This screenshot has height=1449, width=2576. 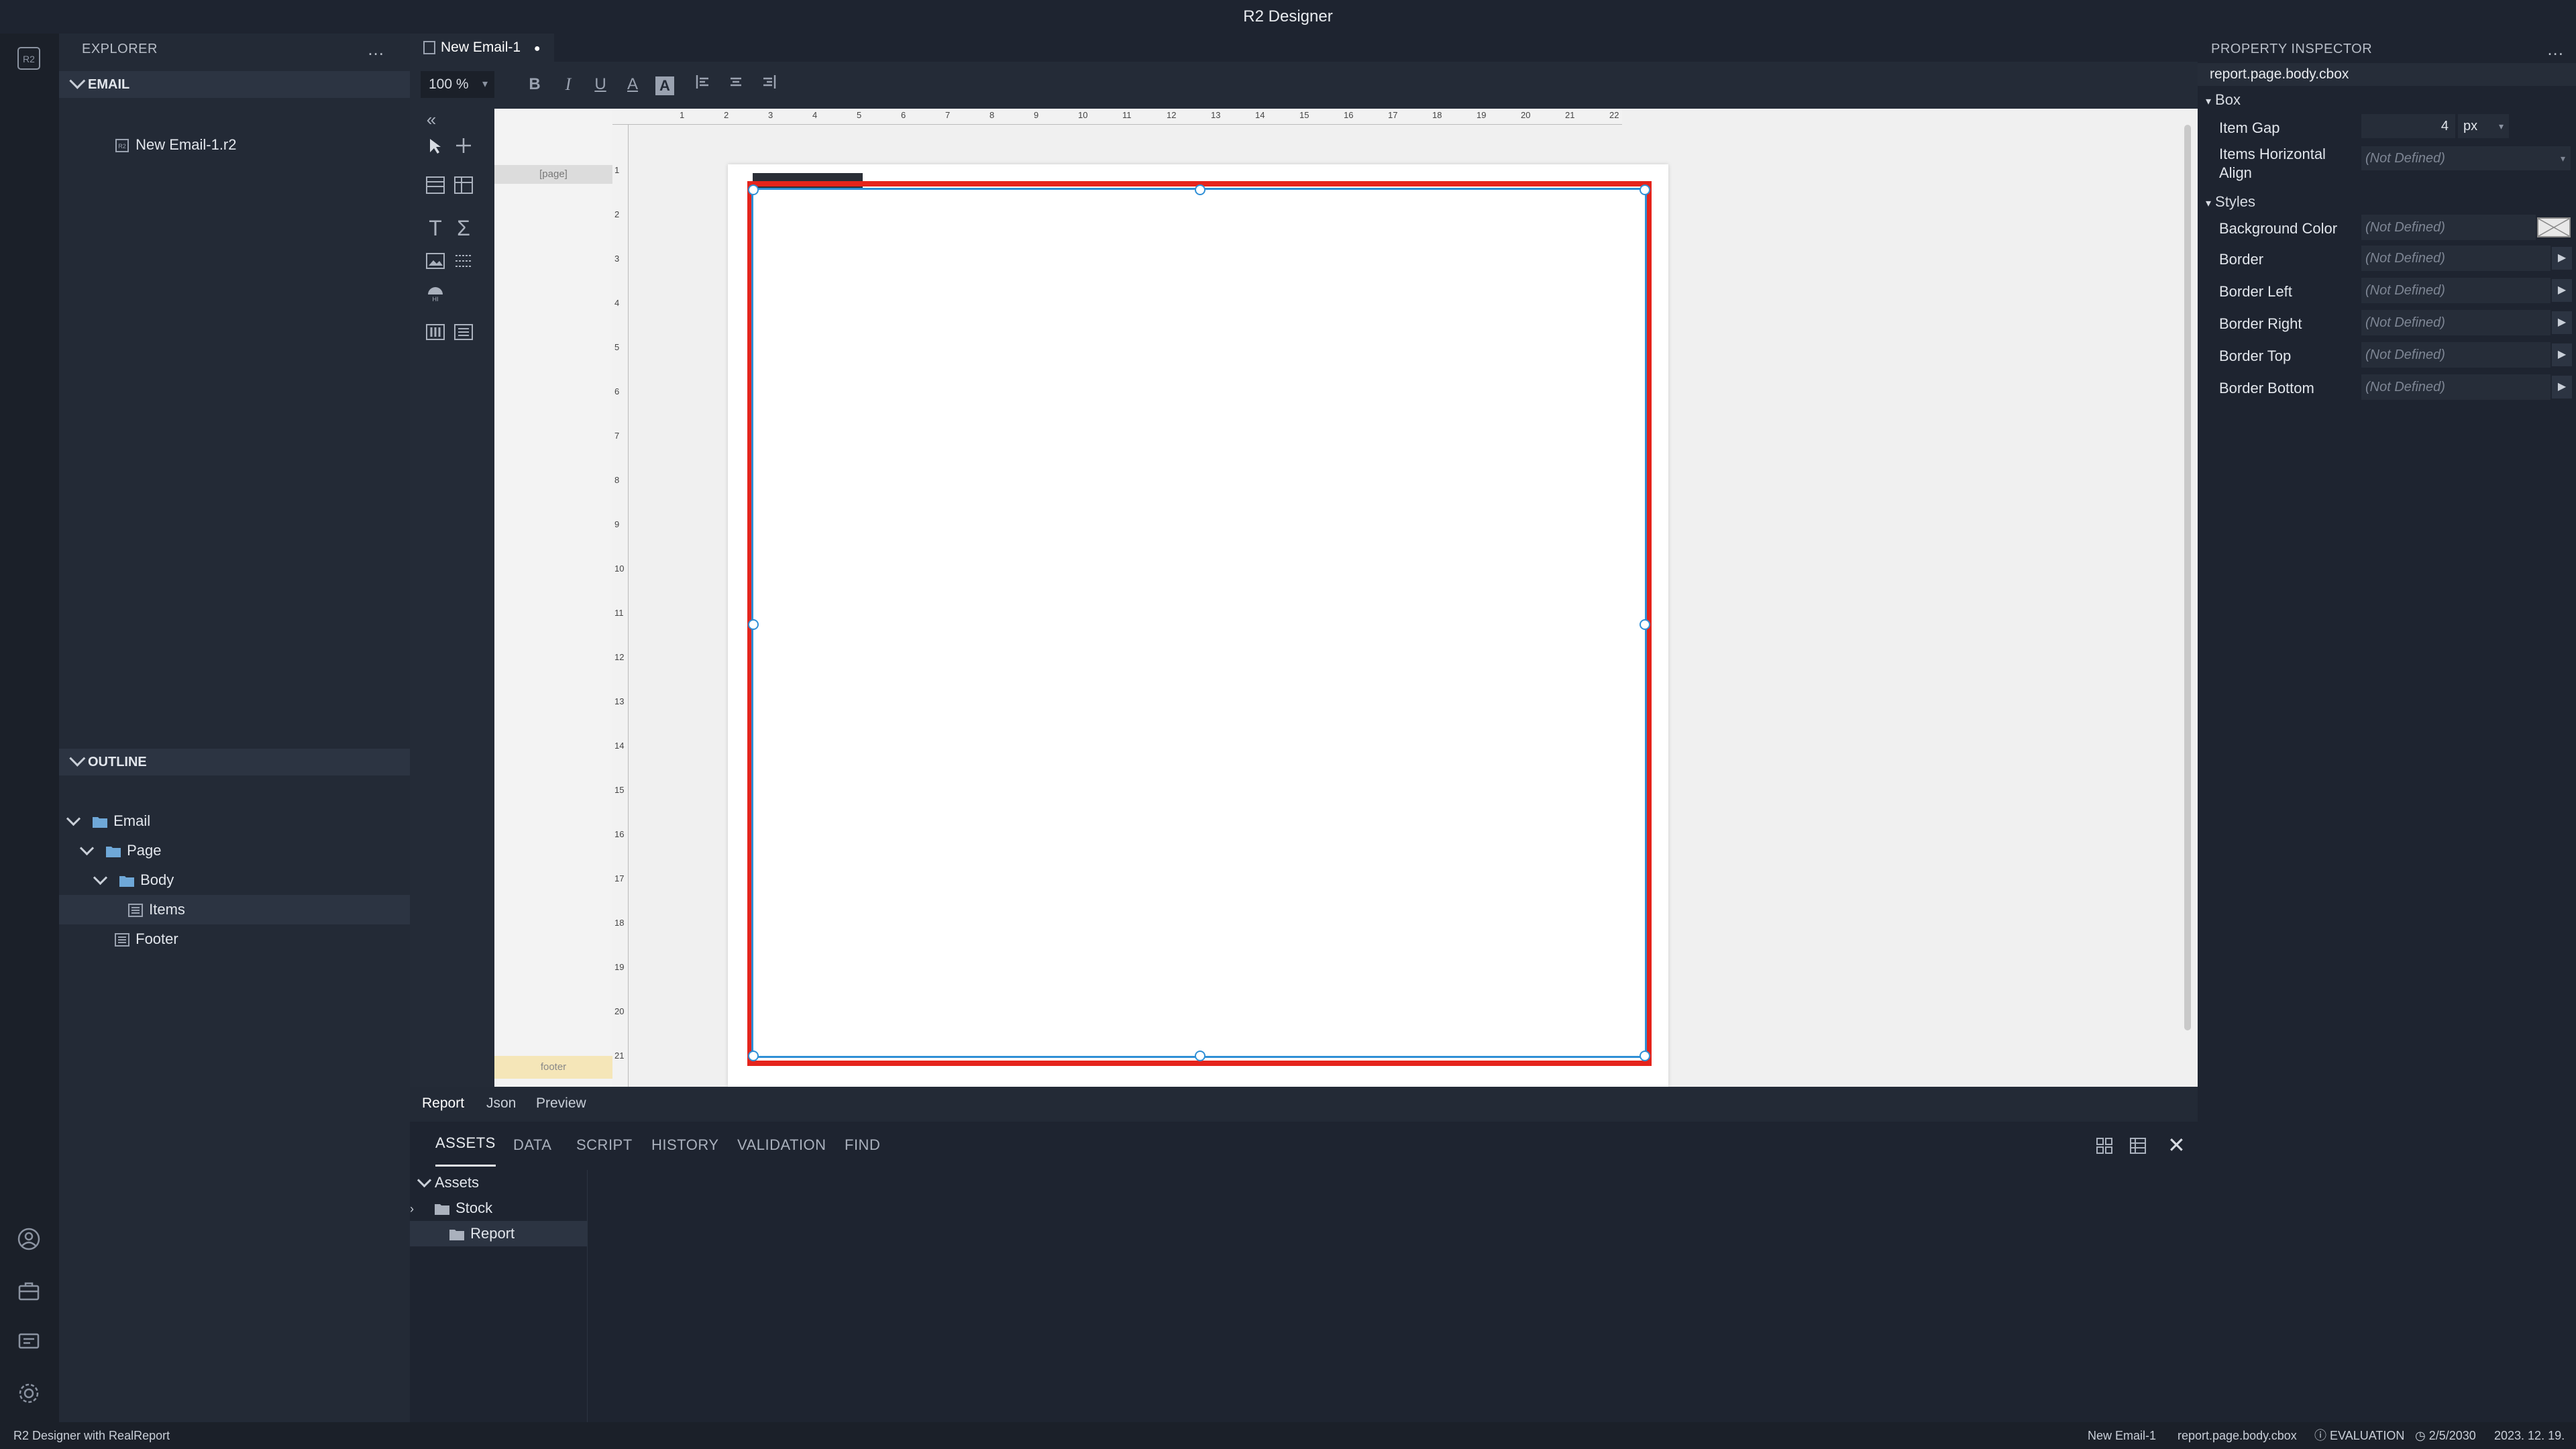 I want to click on ruler-tick-label: 15, so click(x=619, y=790).